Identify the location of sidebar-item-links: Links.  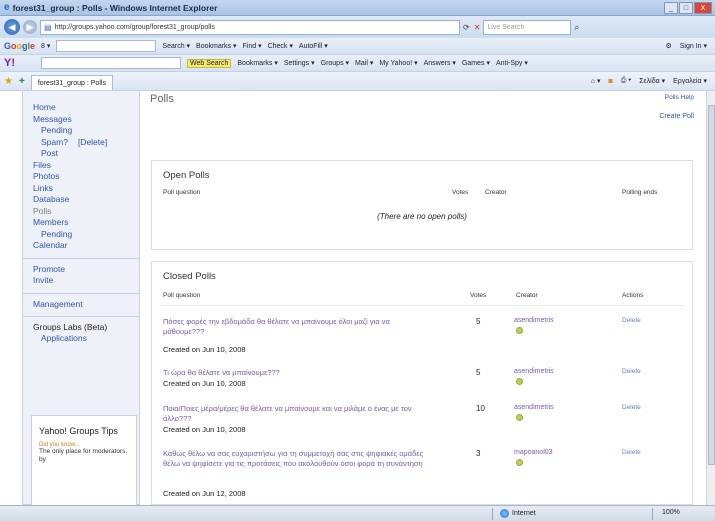
(86, 189).